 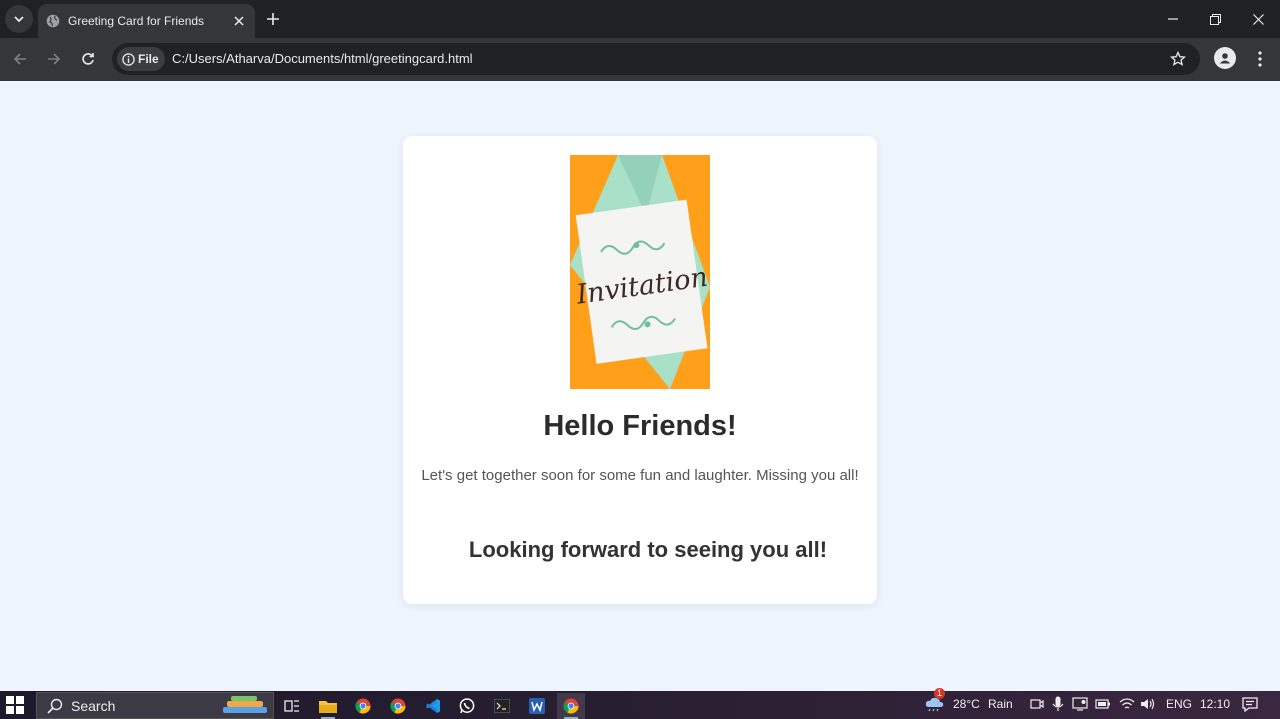 I want to click on more-vertical-icon, so click(x=1260, y=59).